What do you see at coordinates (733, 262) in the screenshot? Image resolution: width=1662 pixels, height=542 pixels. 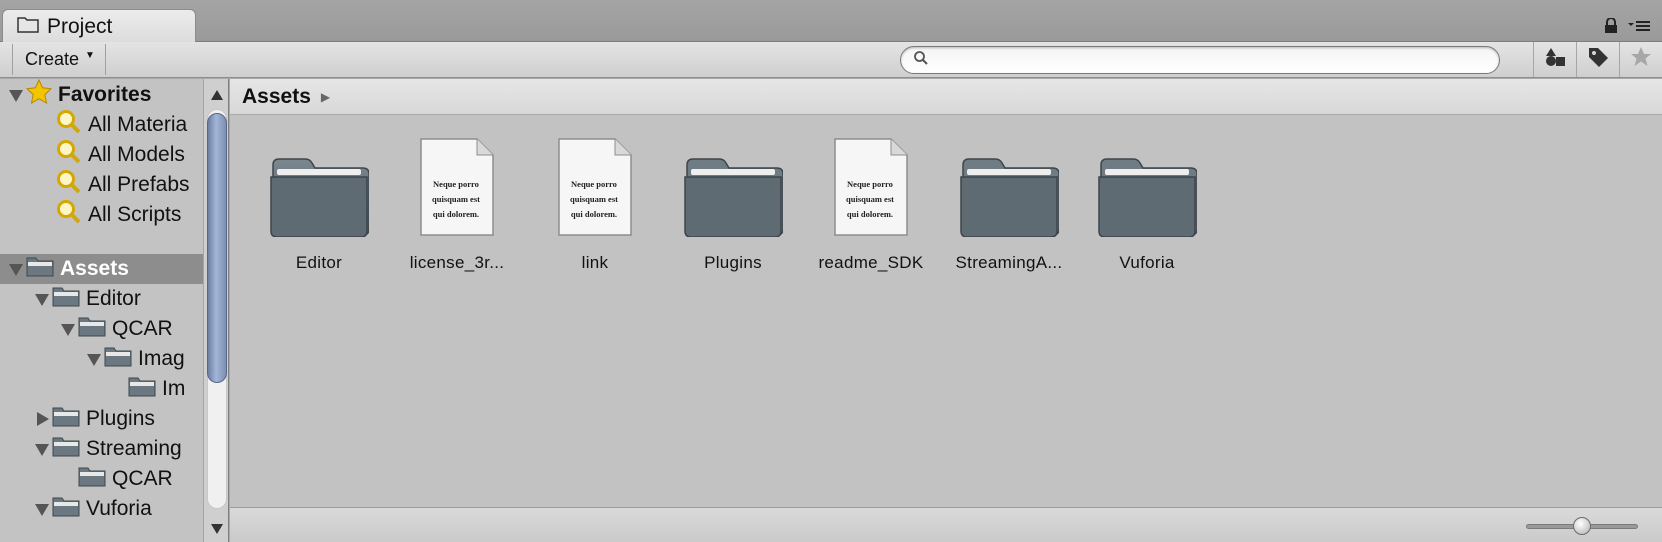 I see `asset-label: Plugins` at bounding box center [733, 262].